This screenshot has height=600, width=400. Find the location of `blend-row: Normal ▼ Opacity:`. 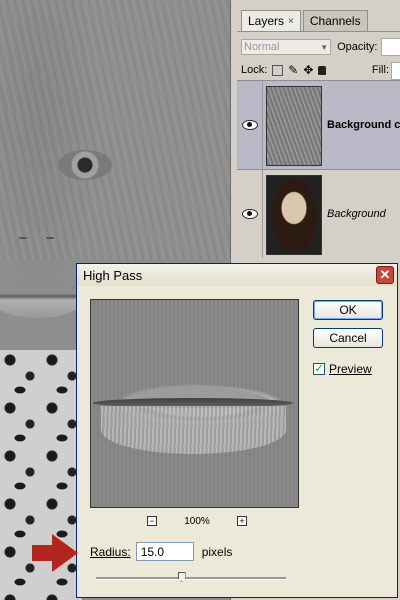

blend-row: Normal ▼ Opacity: is located at coordinates (320, 47).